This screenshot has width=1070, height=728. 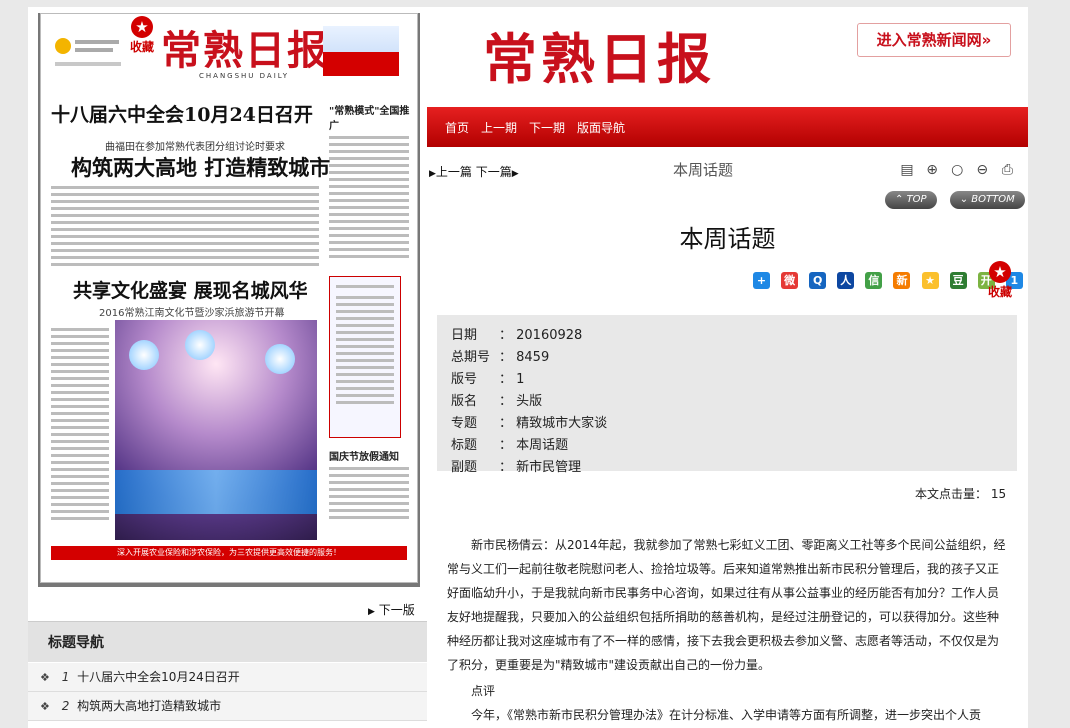 I want to click on meta-row-subtitle: 副题： 新市民管理, so click(x=727, y=468).